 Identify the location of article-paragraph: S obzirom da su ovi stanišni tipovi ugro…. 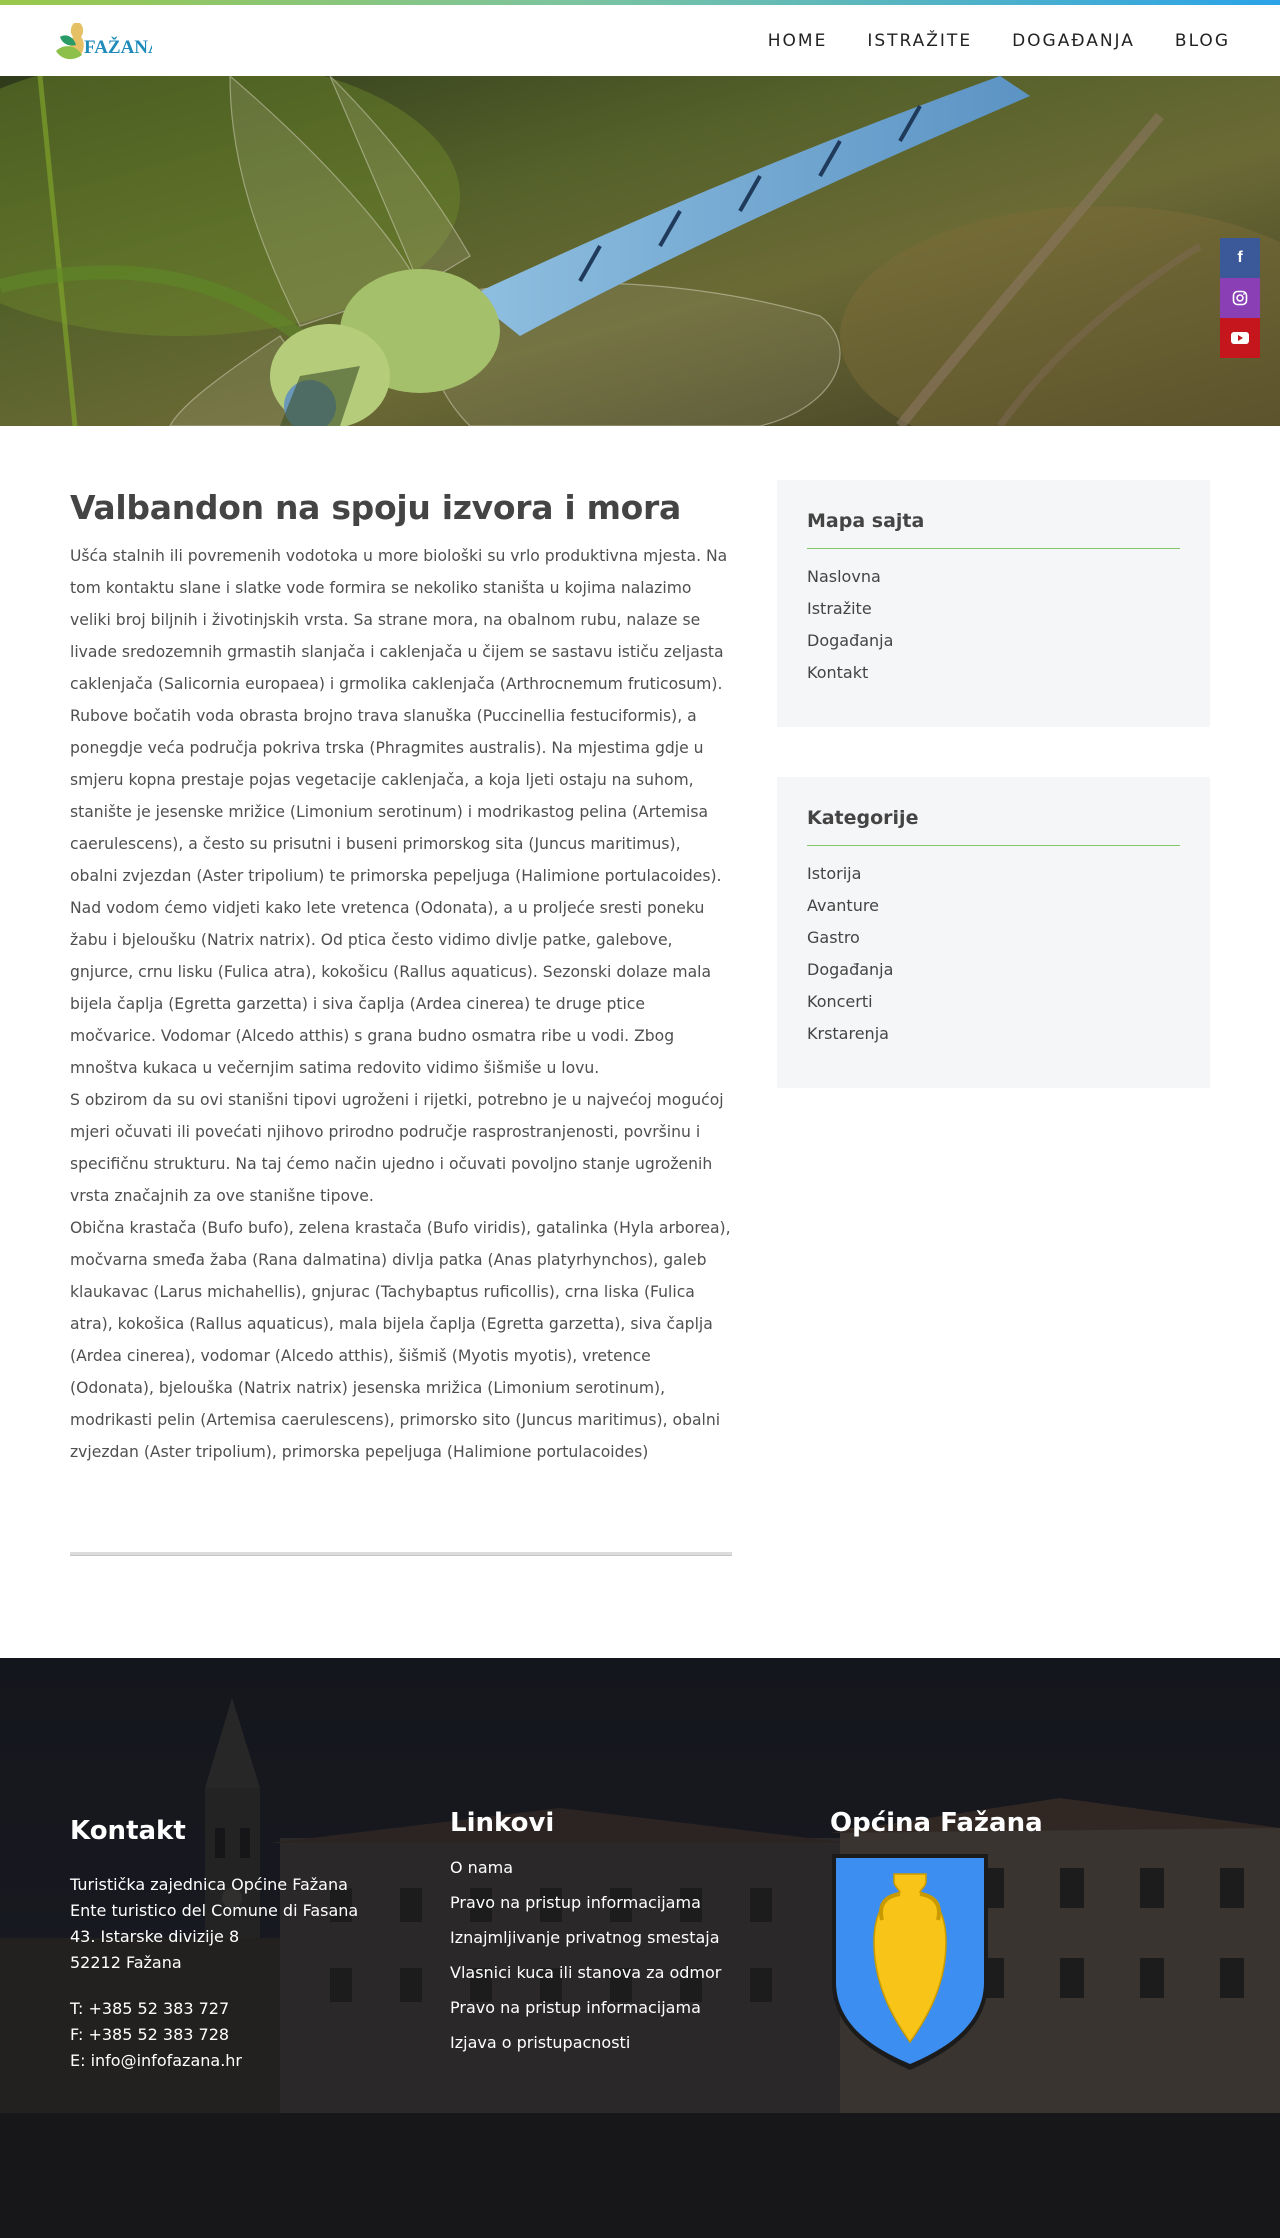
(397, 1147).